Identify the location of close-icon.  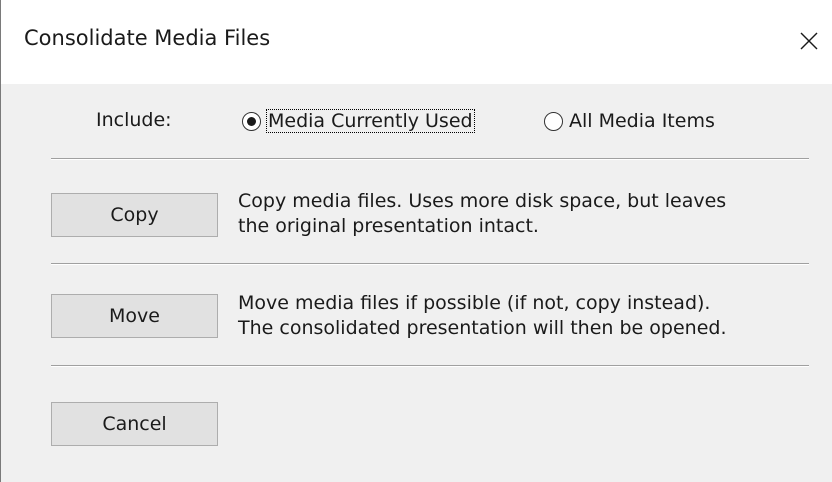
(809, 41).